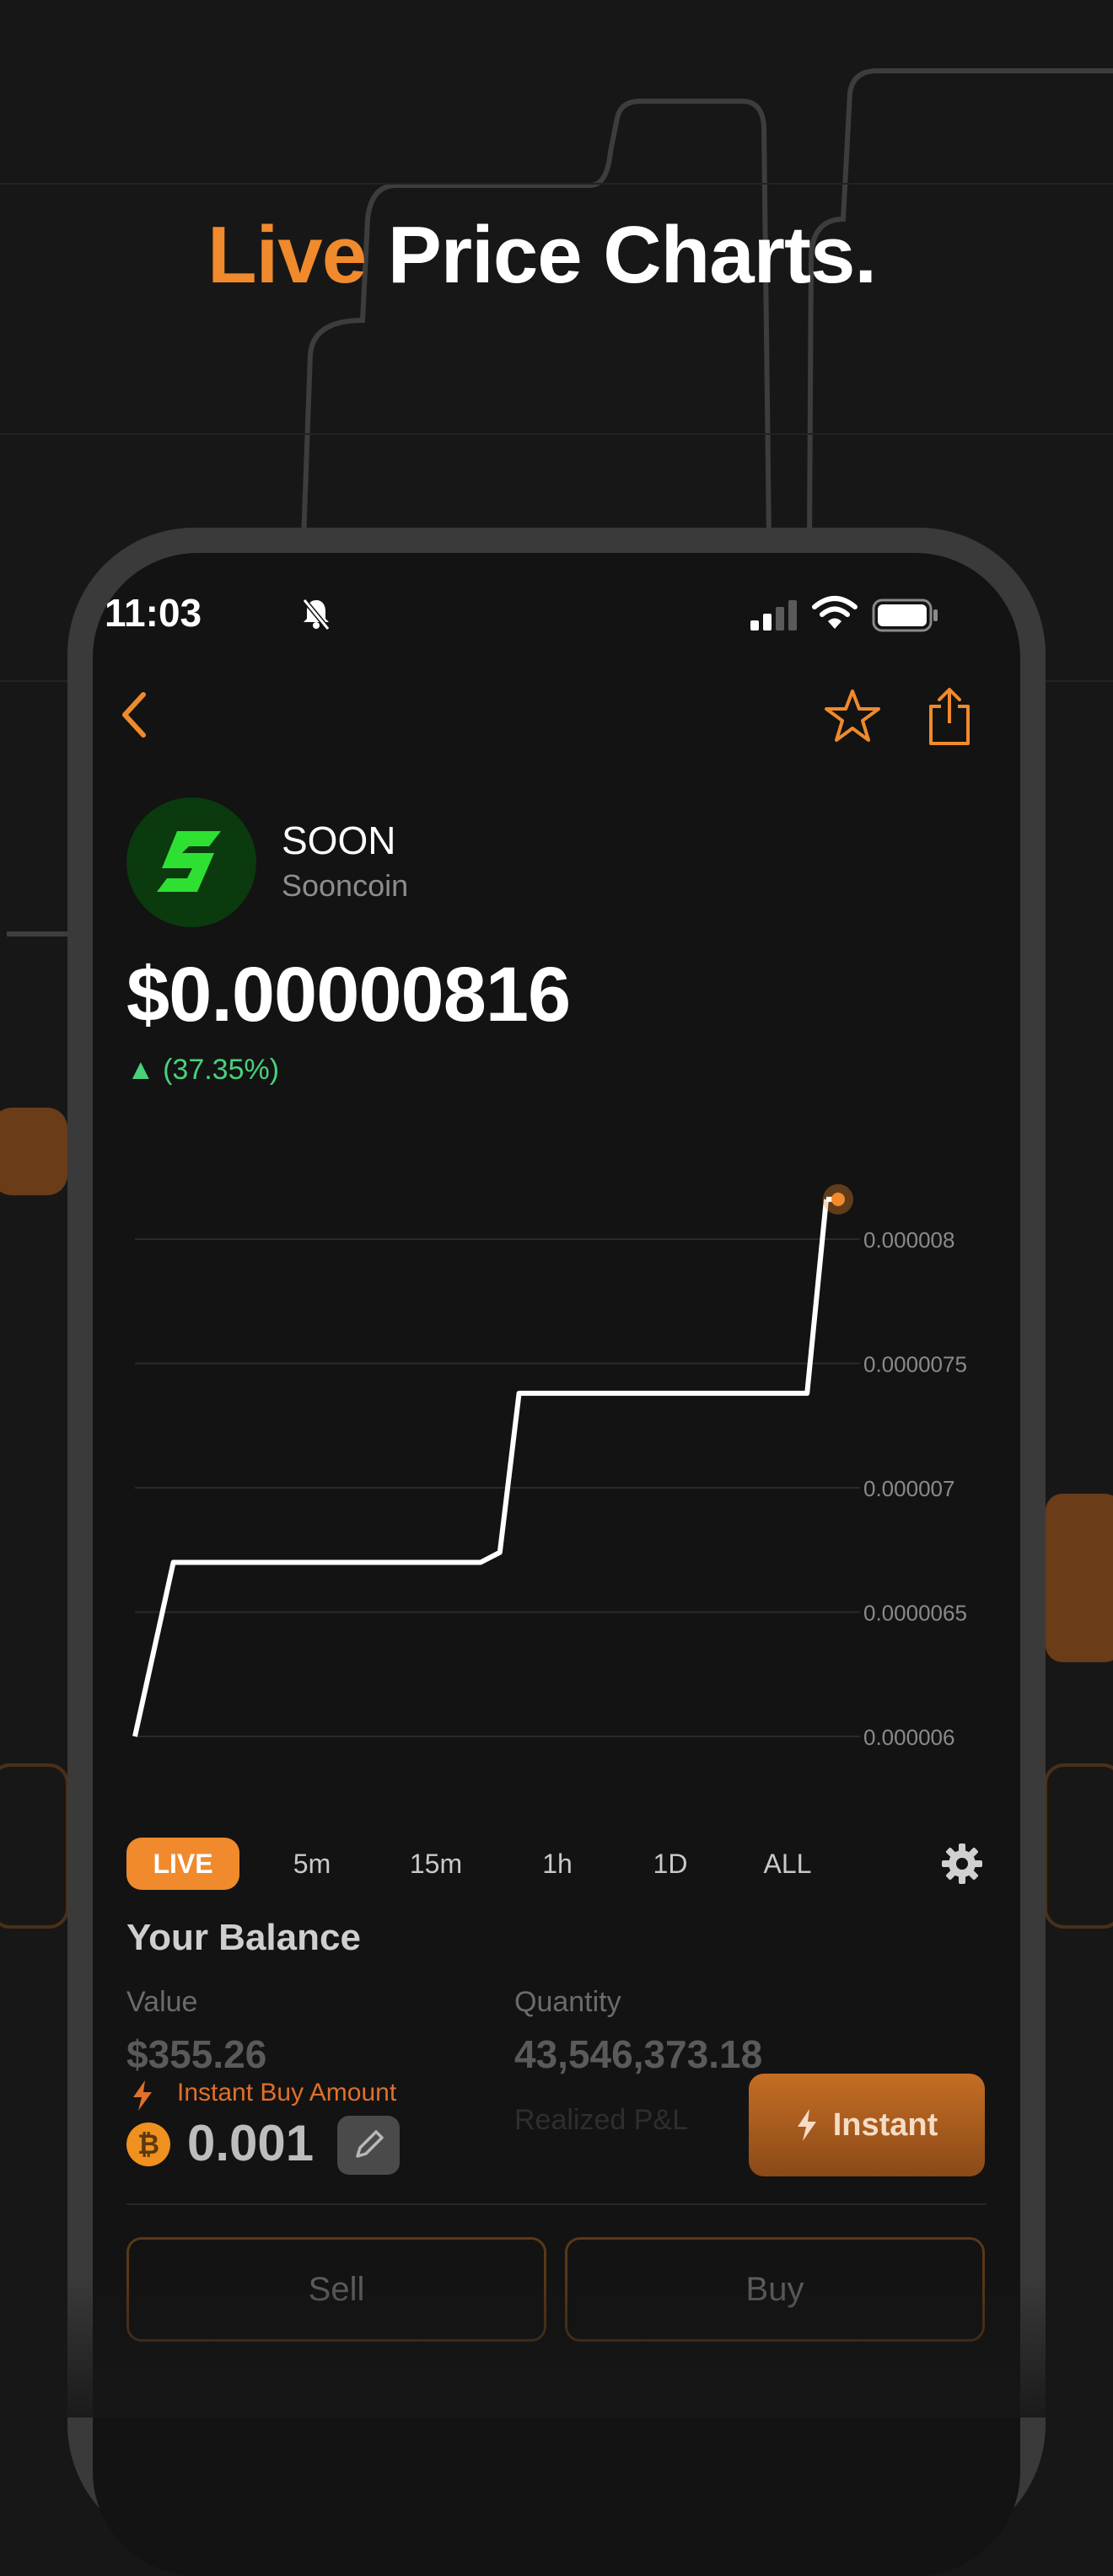  I want to click on realized-pnl-label: Realized P&L, so click(601, 2120).